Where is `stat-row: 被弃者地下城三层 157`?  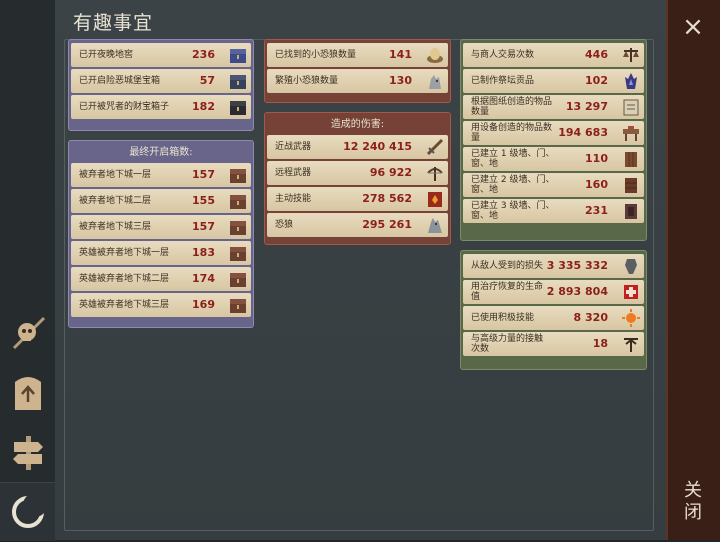 stat-row: 被弃者地下城三层 157 is located at coordinates (161, 227).